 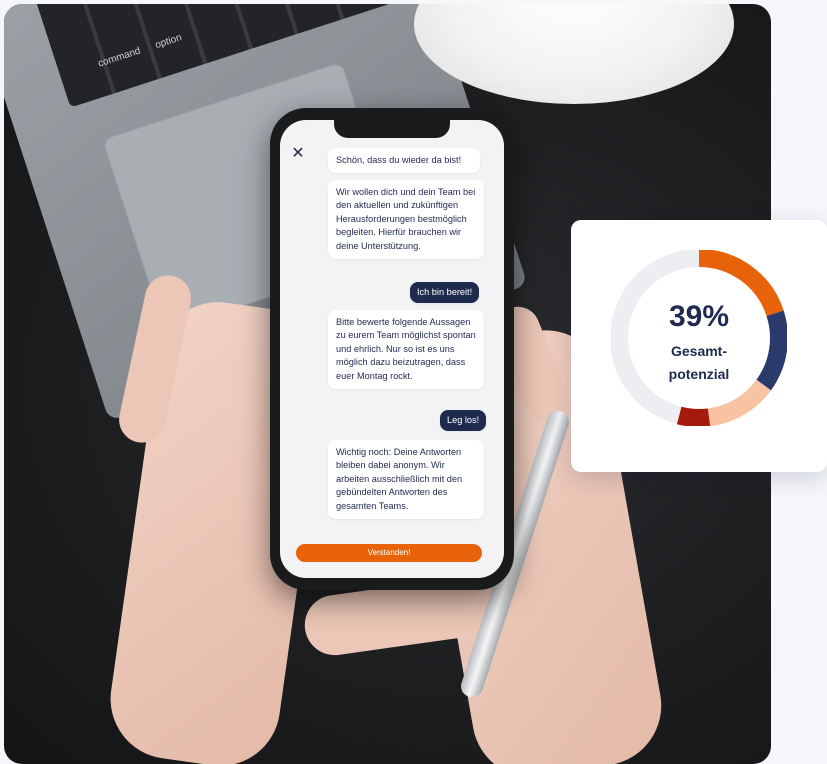 I want to click on potential-label: Gesamt- potenzial, so click(x=699, y=363).